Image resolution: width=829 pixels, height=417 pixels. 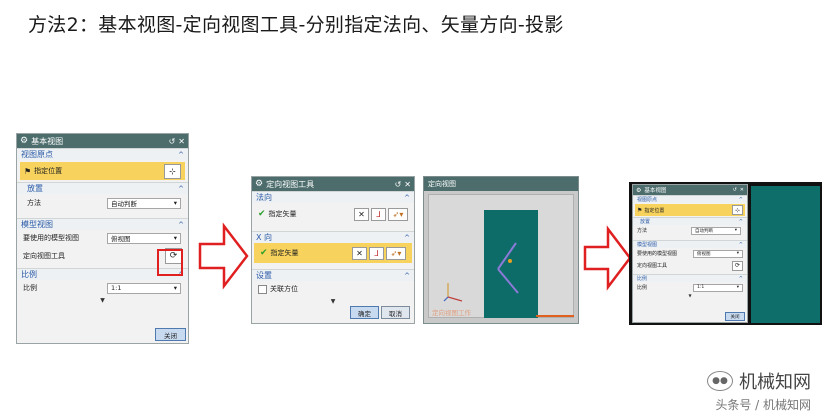 I want to click on right-arrow-icon, so click(x=223, y=256).